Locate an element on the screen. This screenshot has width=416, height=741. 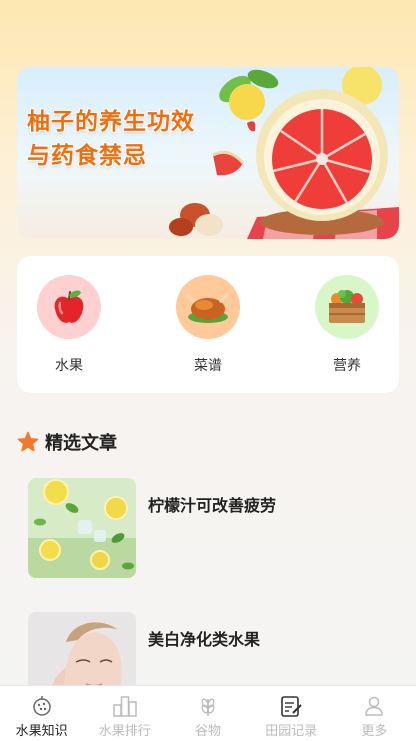
section-title: 精选文章 is located at coordinates (81, 443).